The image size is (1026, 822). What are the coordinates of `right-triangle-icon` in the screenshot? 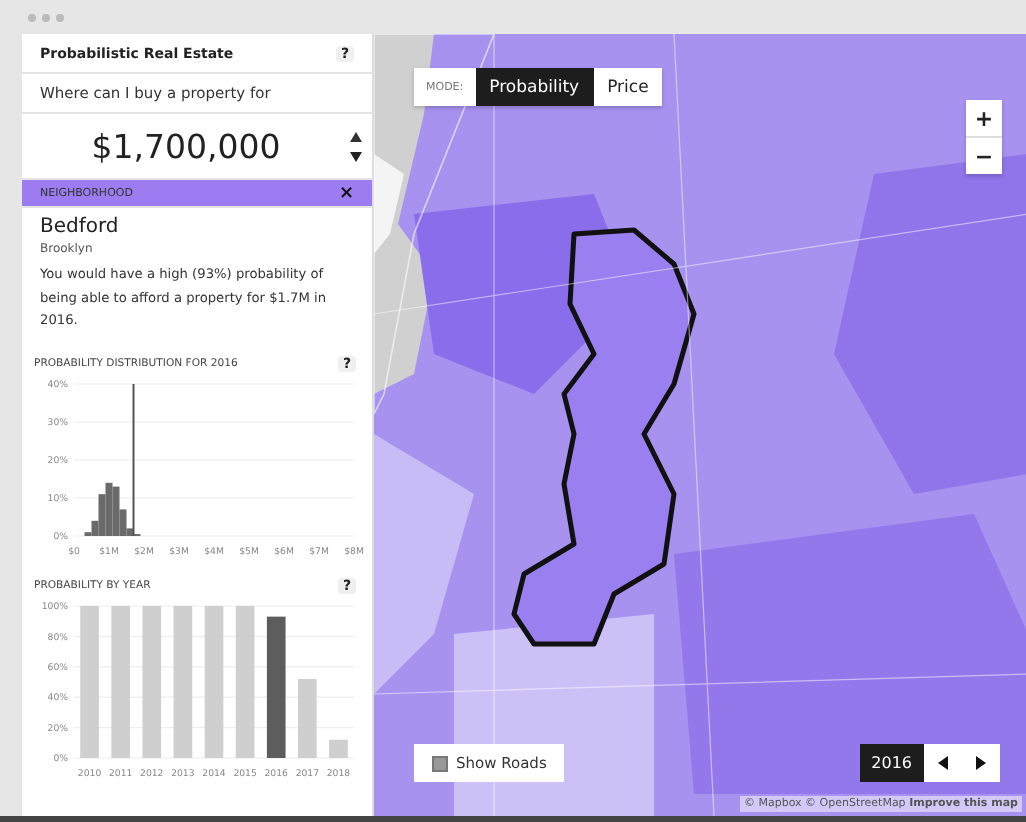 It's located at (981, 763).